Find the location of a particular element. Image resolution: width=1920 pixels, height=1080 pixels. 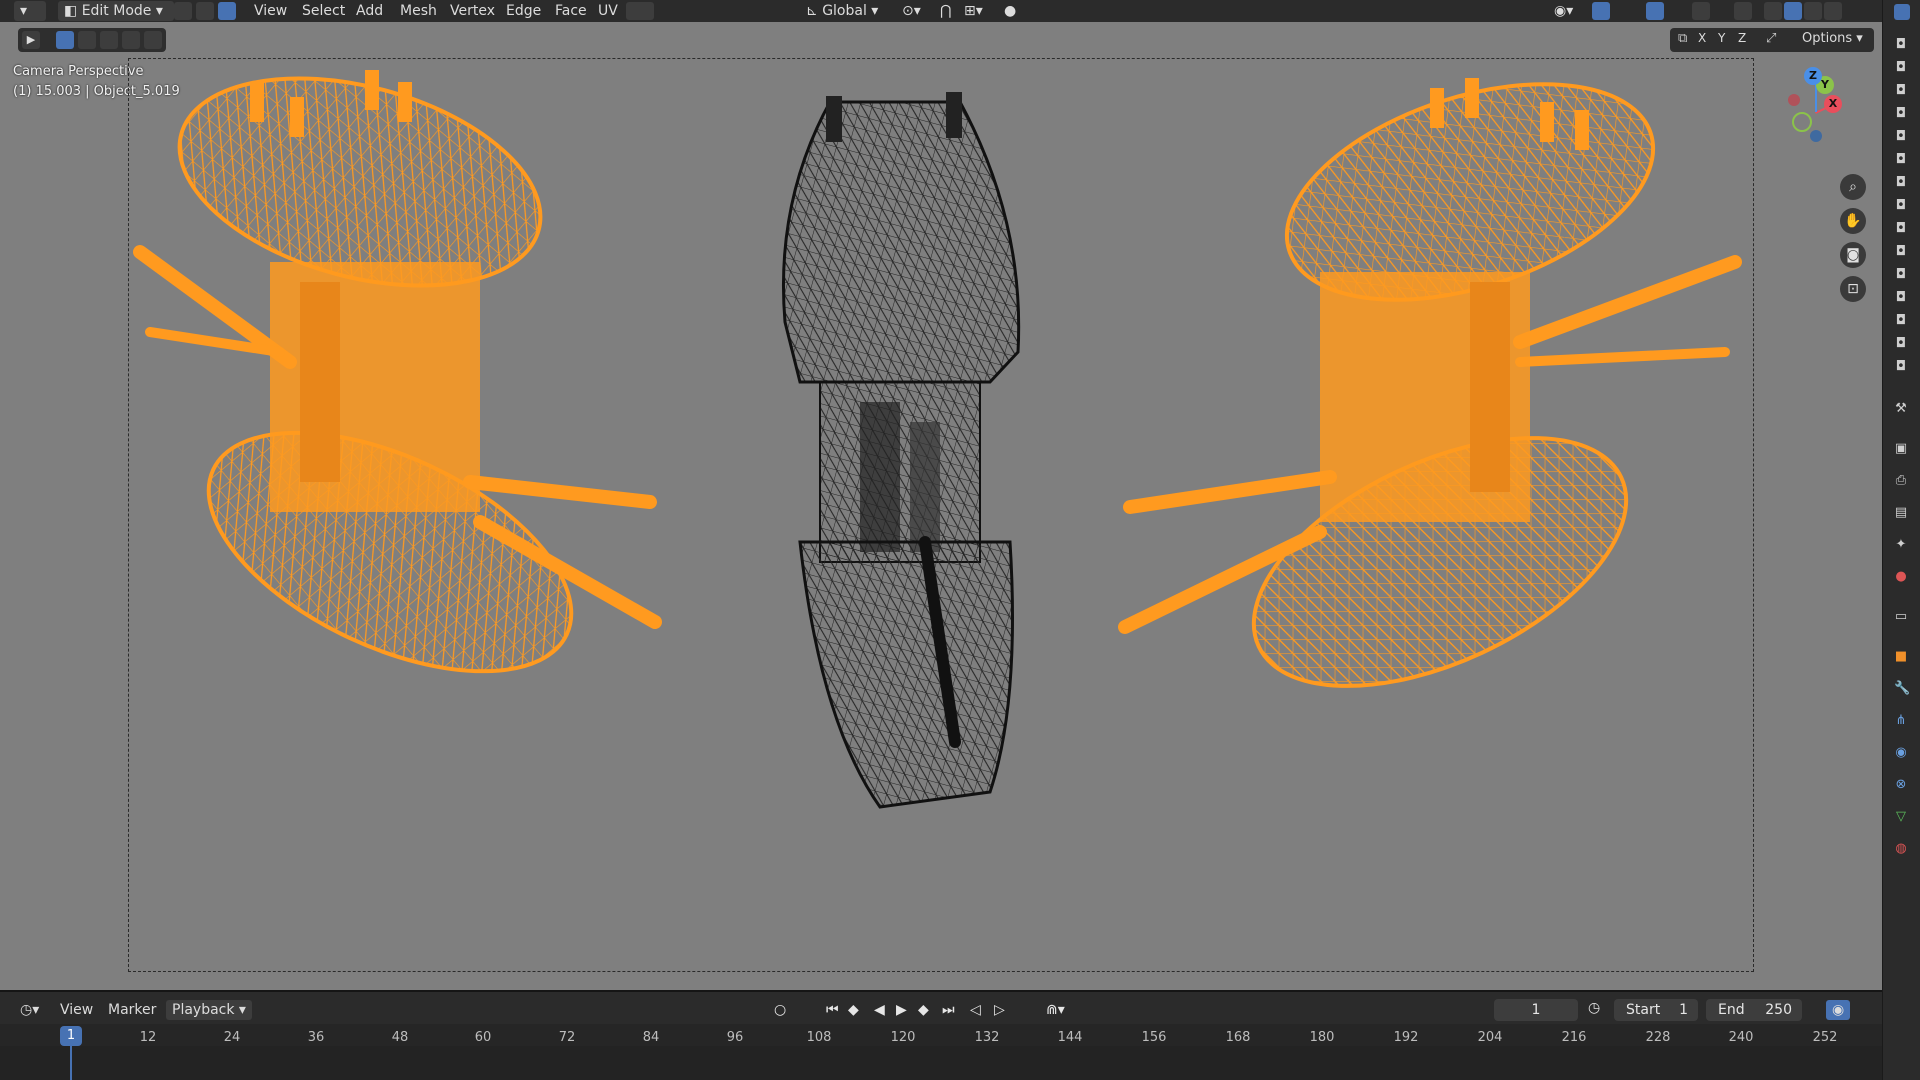

timeline-overlay-icon: ◉ is located at coordinates (1838, 1010).